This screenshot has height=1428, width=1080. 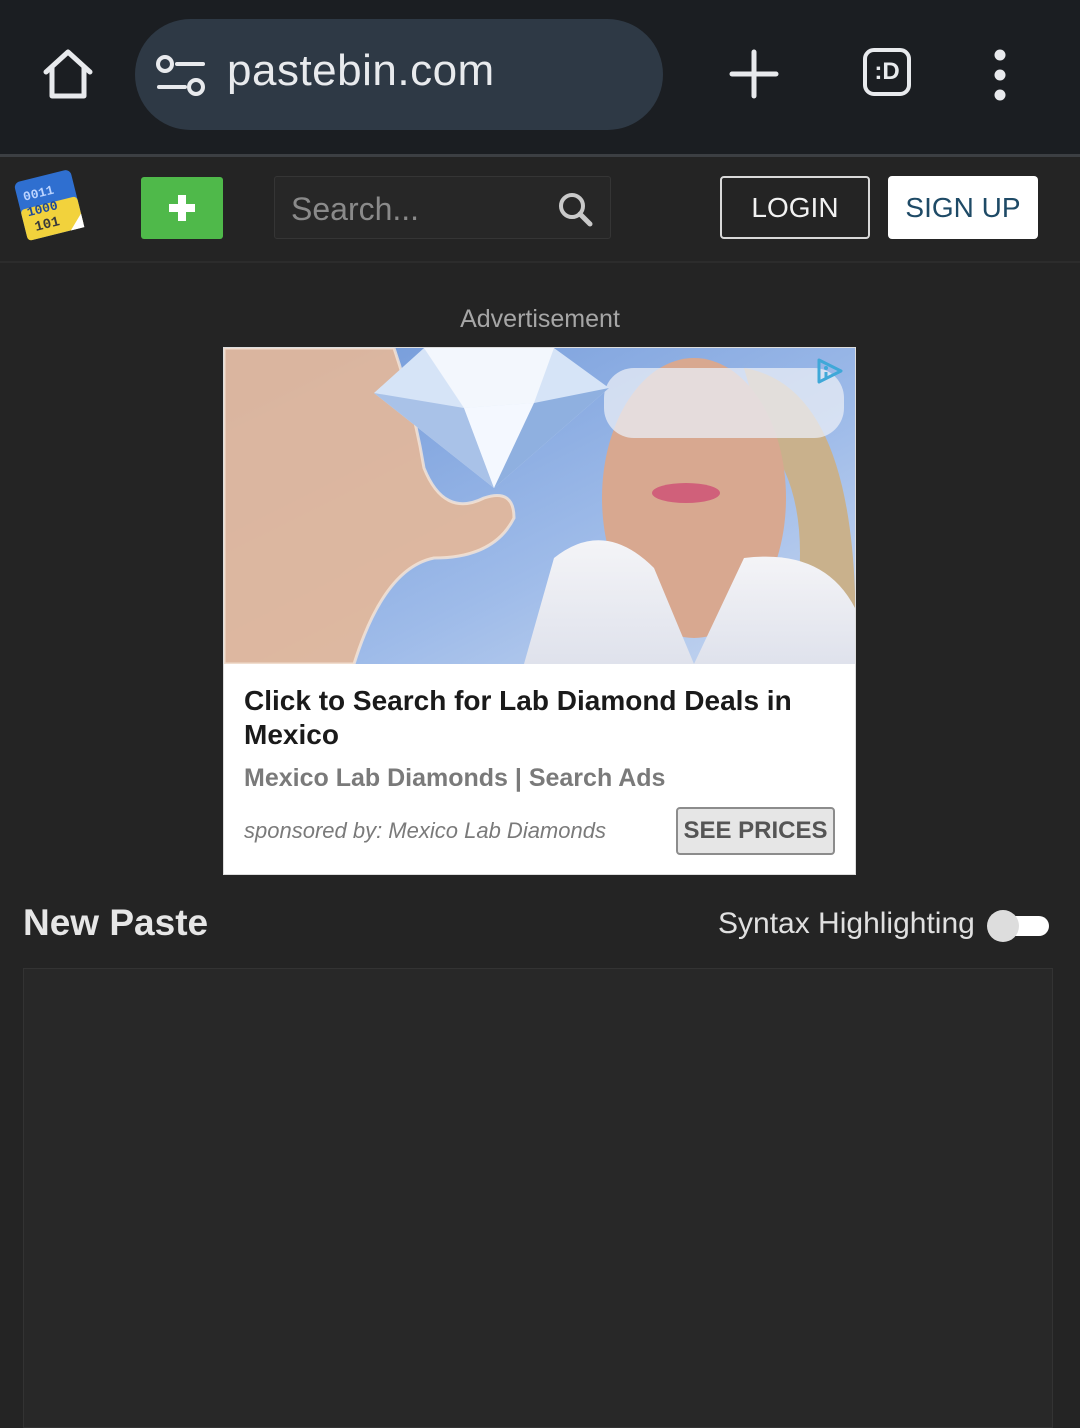 What do you see at coordinates (755, 831) in the screenshot?
I see `see-prices-button: SEE PRICES` at bounding box center [755, 831].